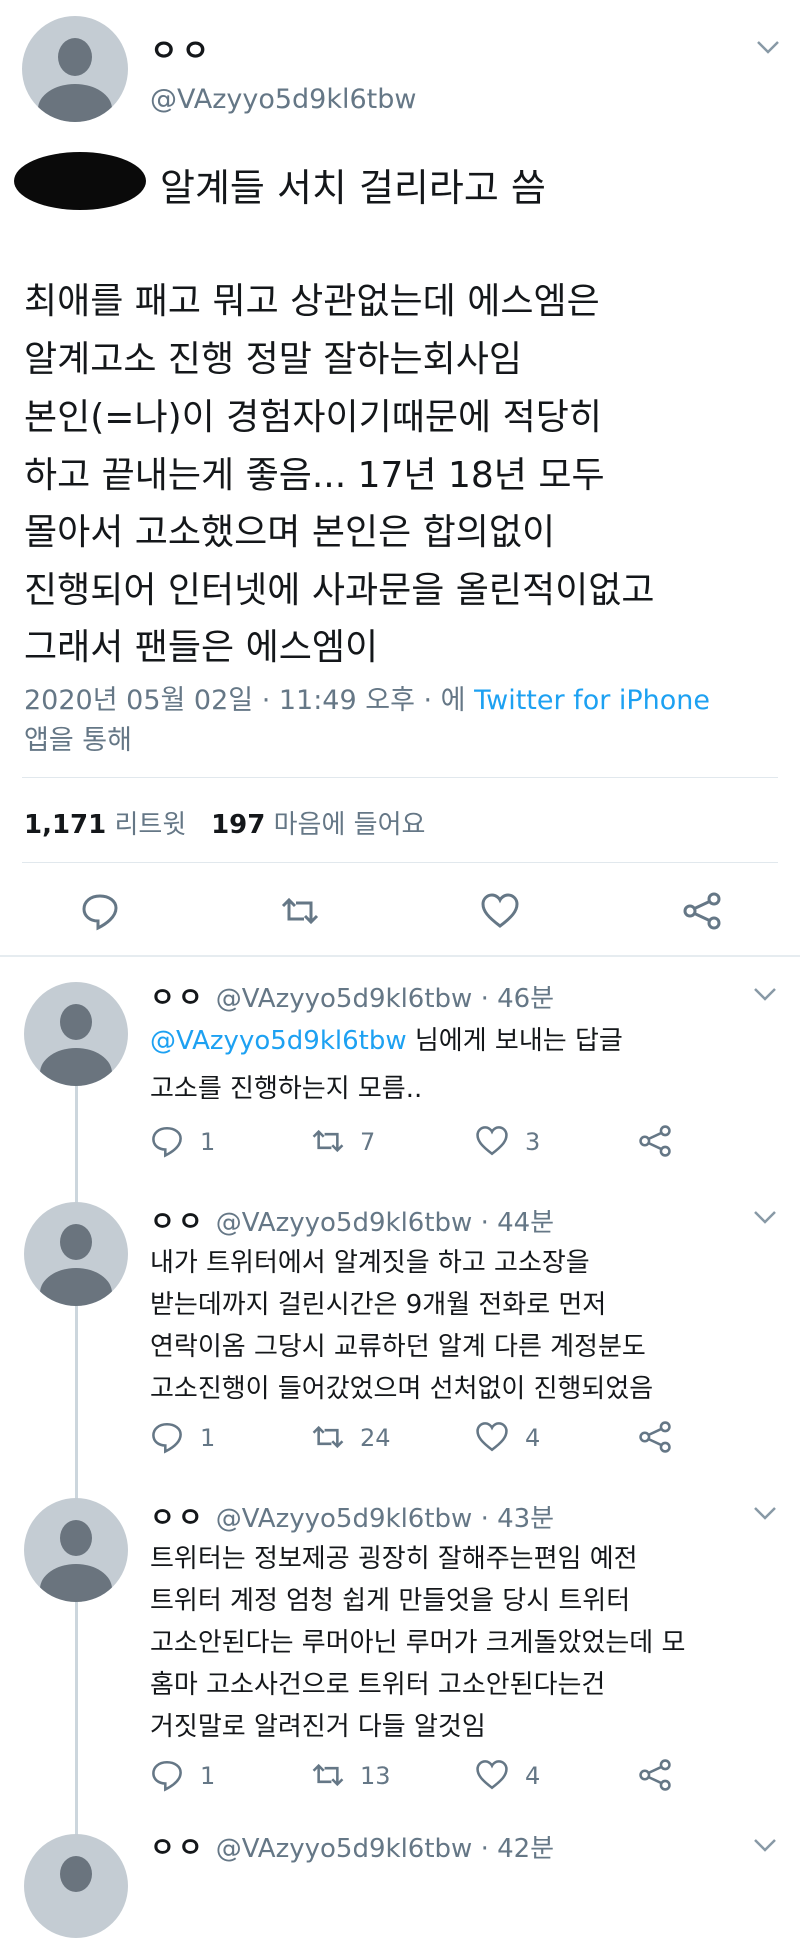  What do you see at coordinates (78, 740) in the screenshot?
I see `source-suffix: 앱을 통해` at bounding box center [78, 740].